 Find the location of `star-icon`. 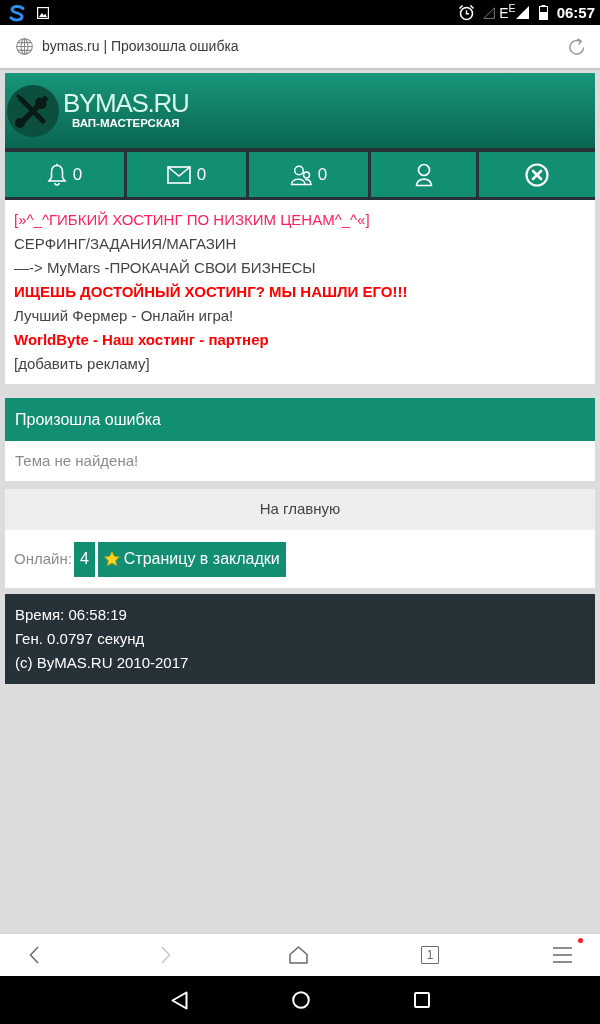

star-icon is located at coordinates (111, 559).